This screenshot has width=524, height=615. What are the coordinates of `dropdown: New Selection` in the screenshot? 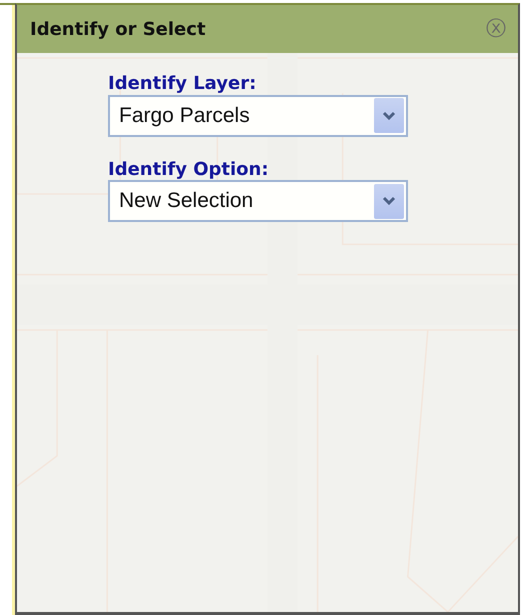 It's located at (258, 201).